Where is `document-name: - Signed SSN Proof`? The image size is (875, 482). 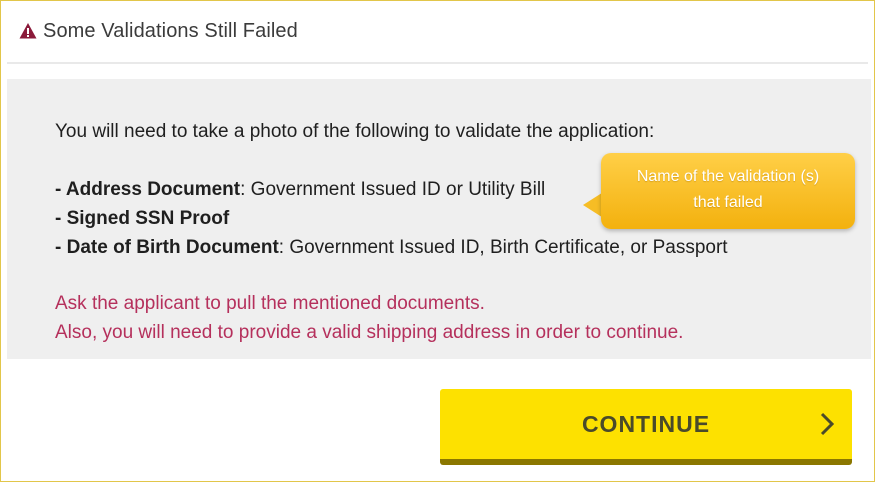
document-name: - Signed SSN Proof is located at coordinates (142, 218).